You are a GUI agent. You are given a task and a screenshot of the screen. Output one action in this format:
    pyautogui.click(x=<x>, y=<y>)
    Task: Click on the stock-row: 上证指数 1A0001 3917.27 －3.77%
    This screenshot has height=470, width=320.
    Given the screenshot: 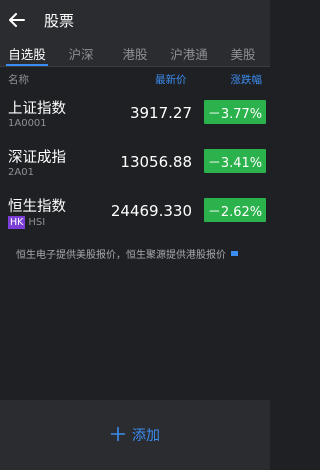 What is the action you would take?
    pyautogui.click(x=135, y=115)
    